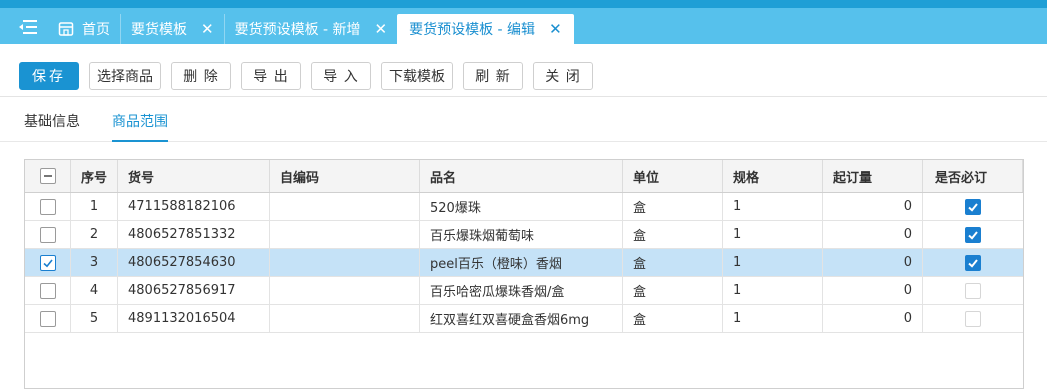 This screenshot has height=389, width=1047. What do you see at coordinates (271, 76) in the screenshot?
I see `export-button: 导 出` at bounding box center [271, 76].